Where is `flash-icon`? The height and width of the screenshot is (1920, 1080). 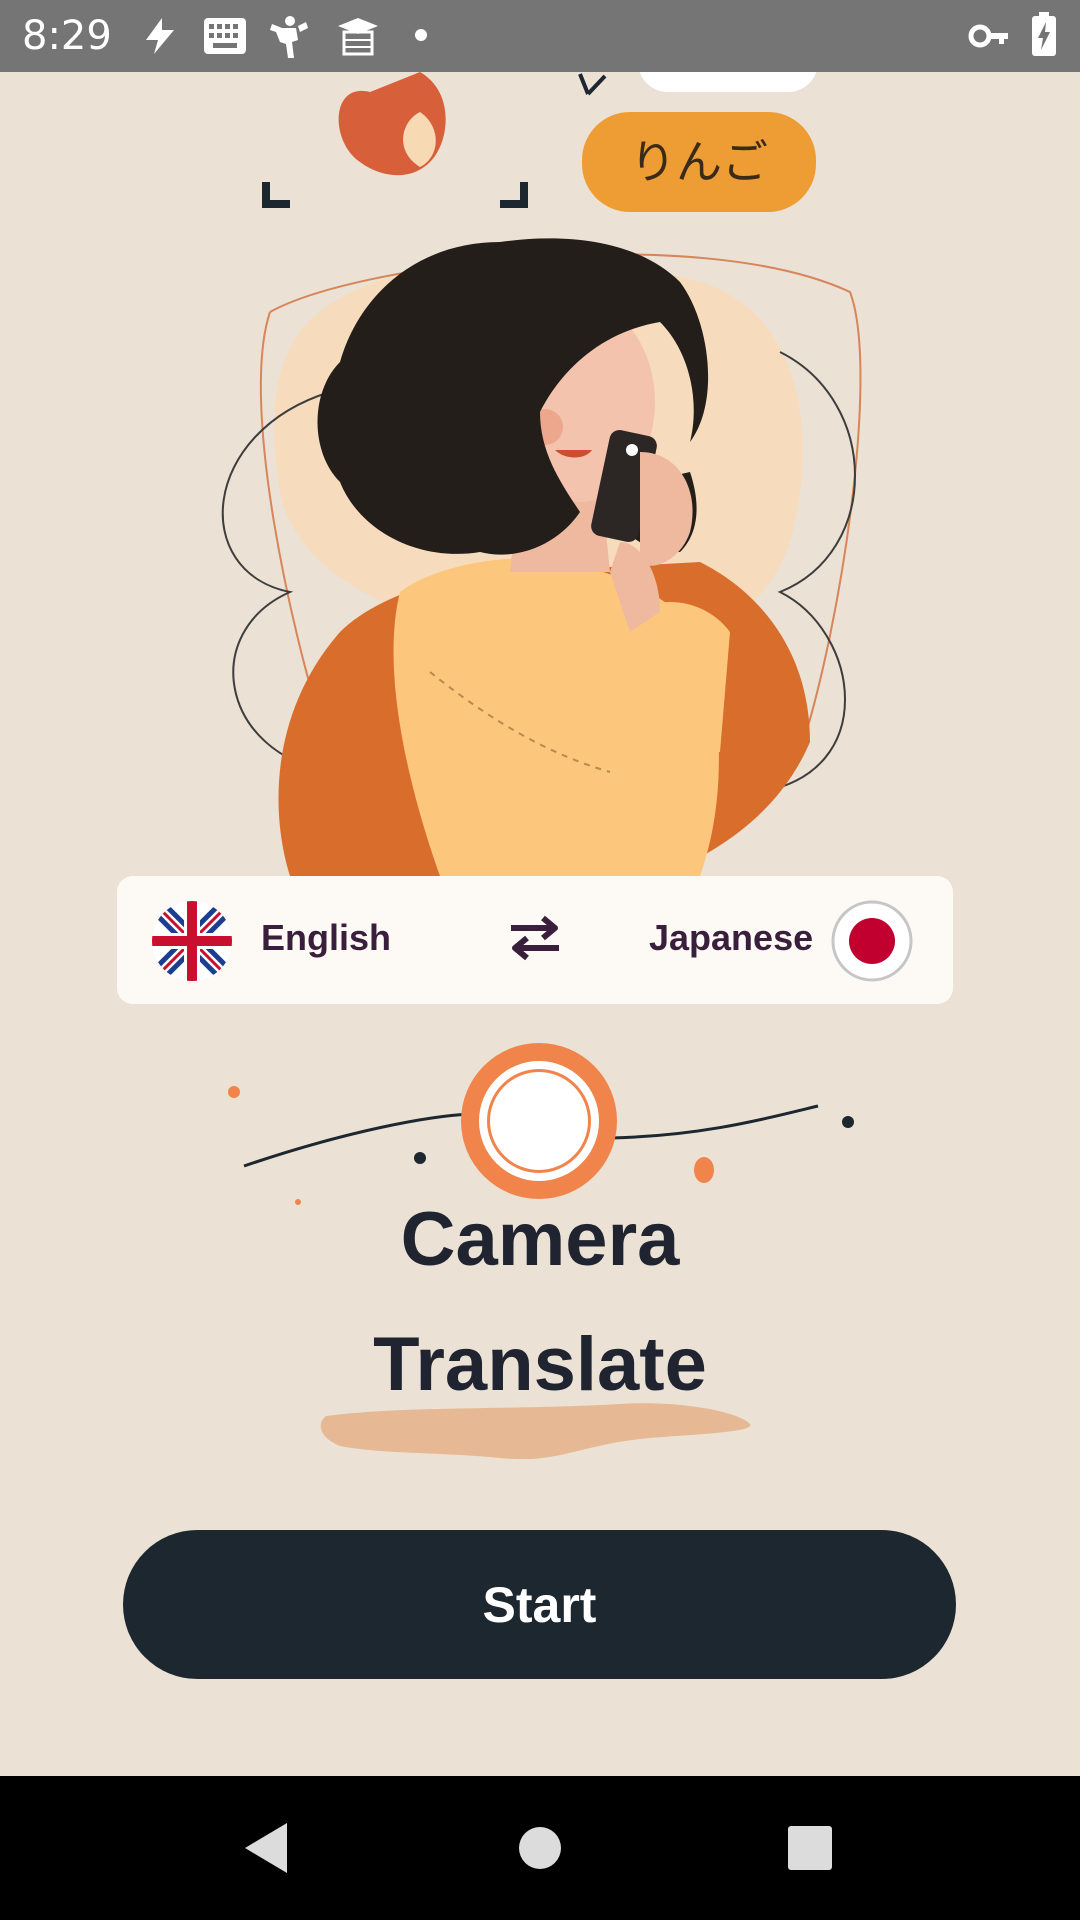 flash-icon is located at coordinates (160, 36).